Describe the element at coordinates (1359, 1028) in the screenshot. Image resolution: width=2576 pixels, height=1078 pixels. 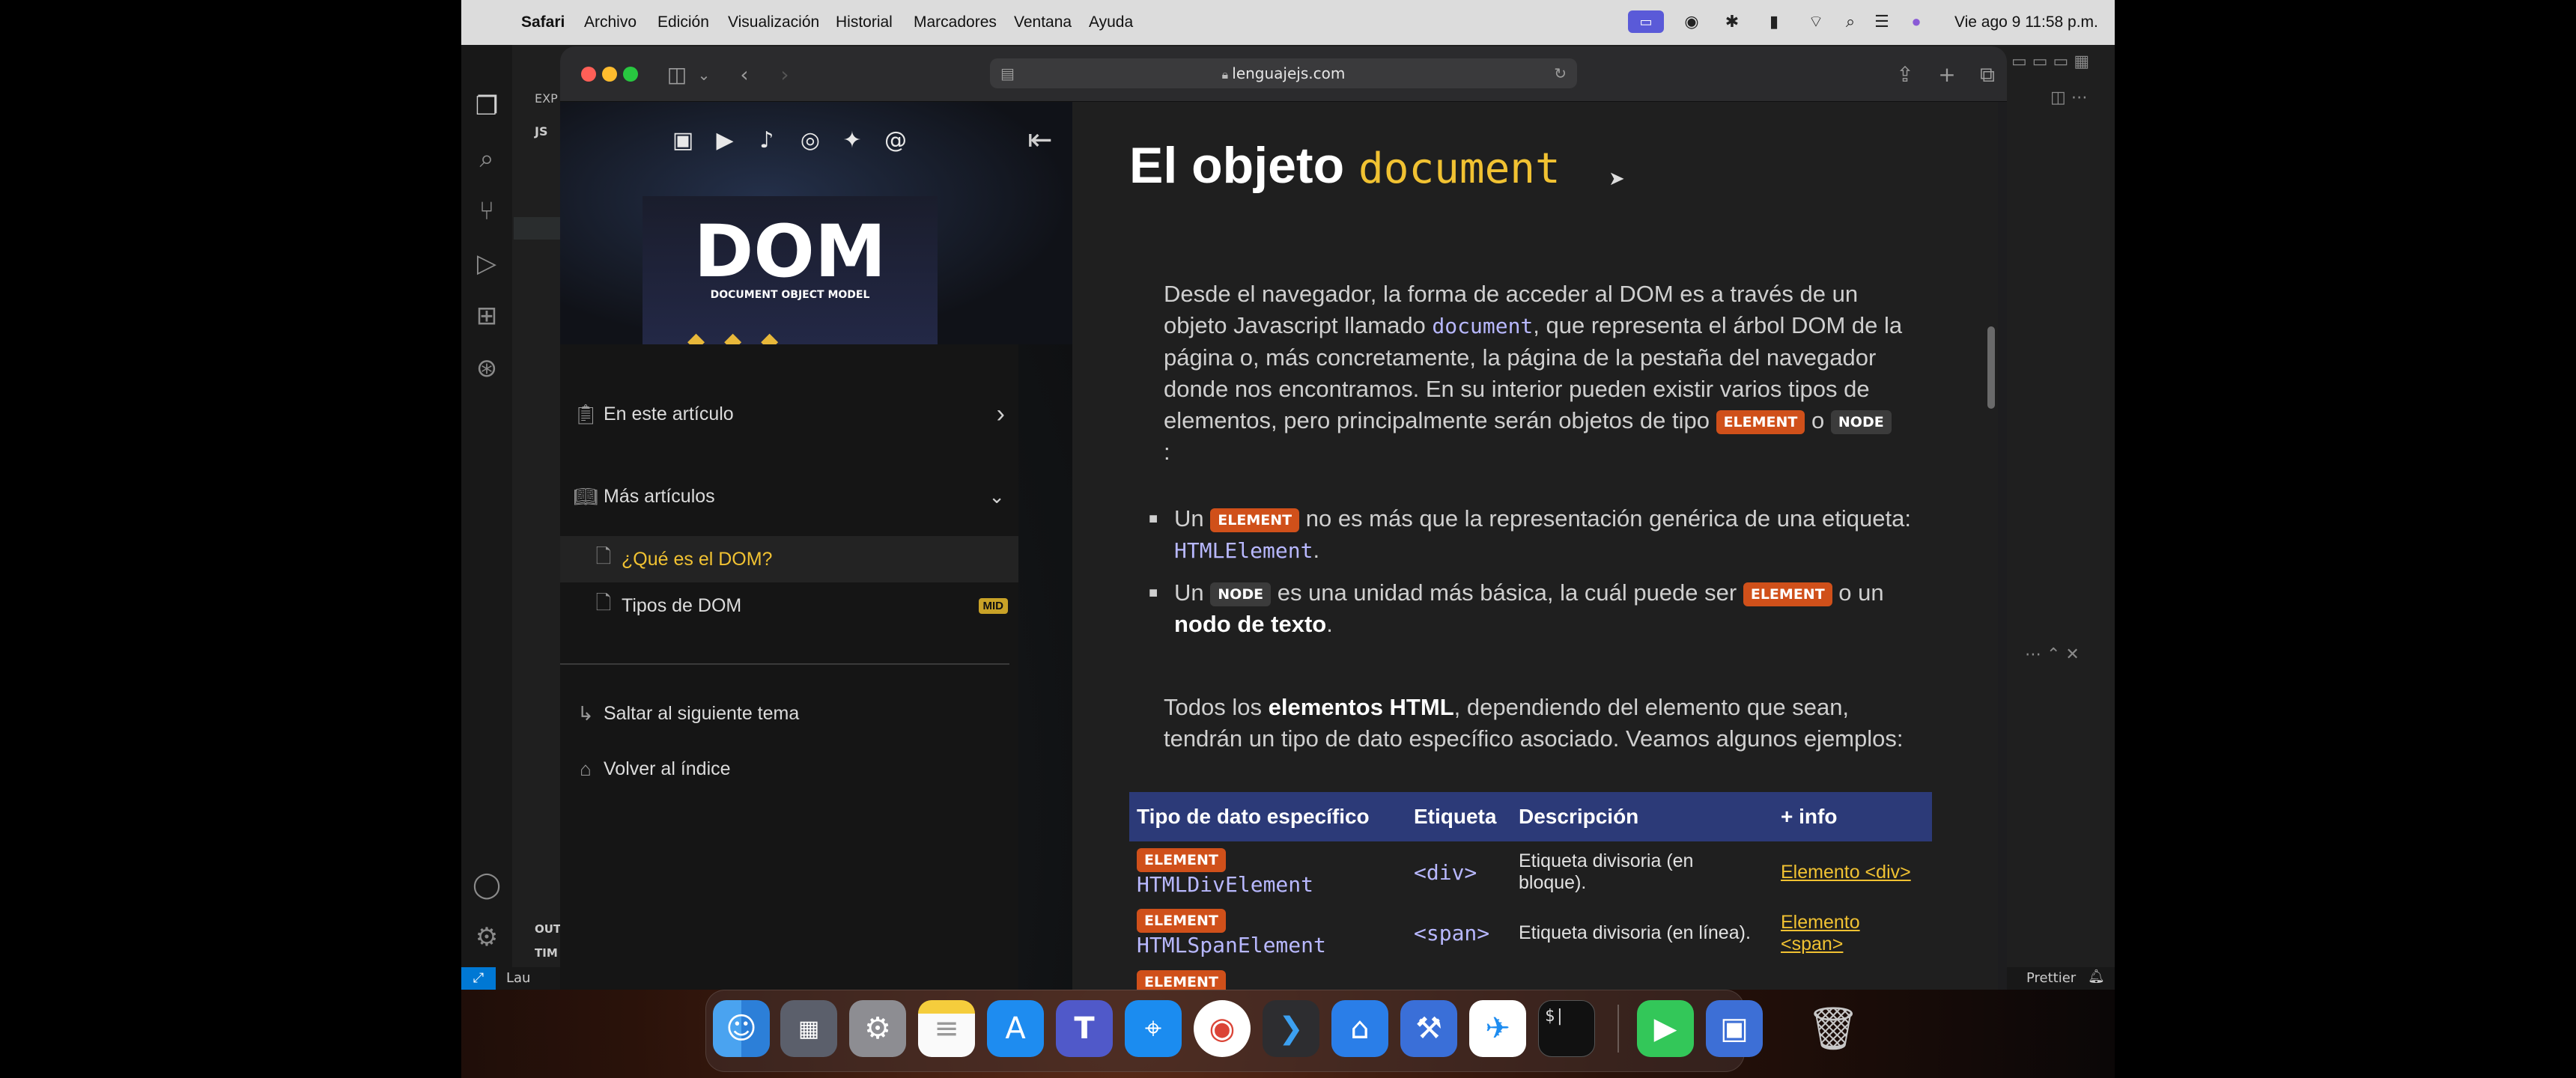
I see `acrobat-icon: ⌂` at that location.